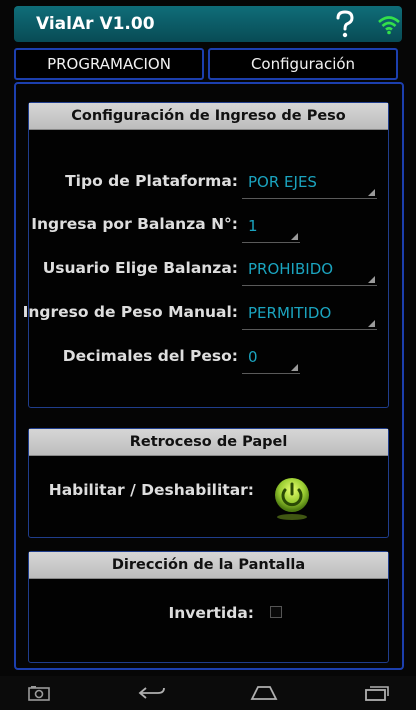 The height and width of the screenshot is (710, 416). Describe the element at coordinates (292, 499) in the screenshot. I see `power-toggle-icon` at that location.